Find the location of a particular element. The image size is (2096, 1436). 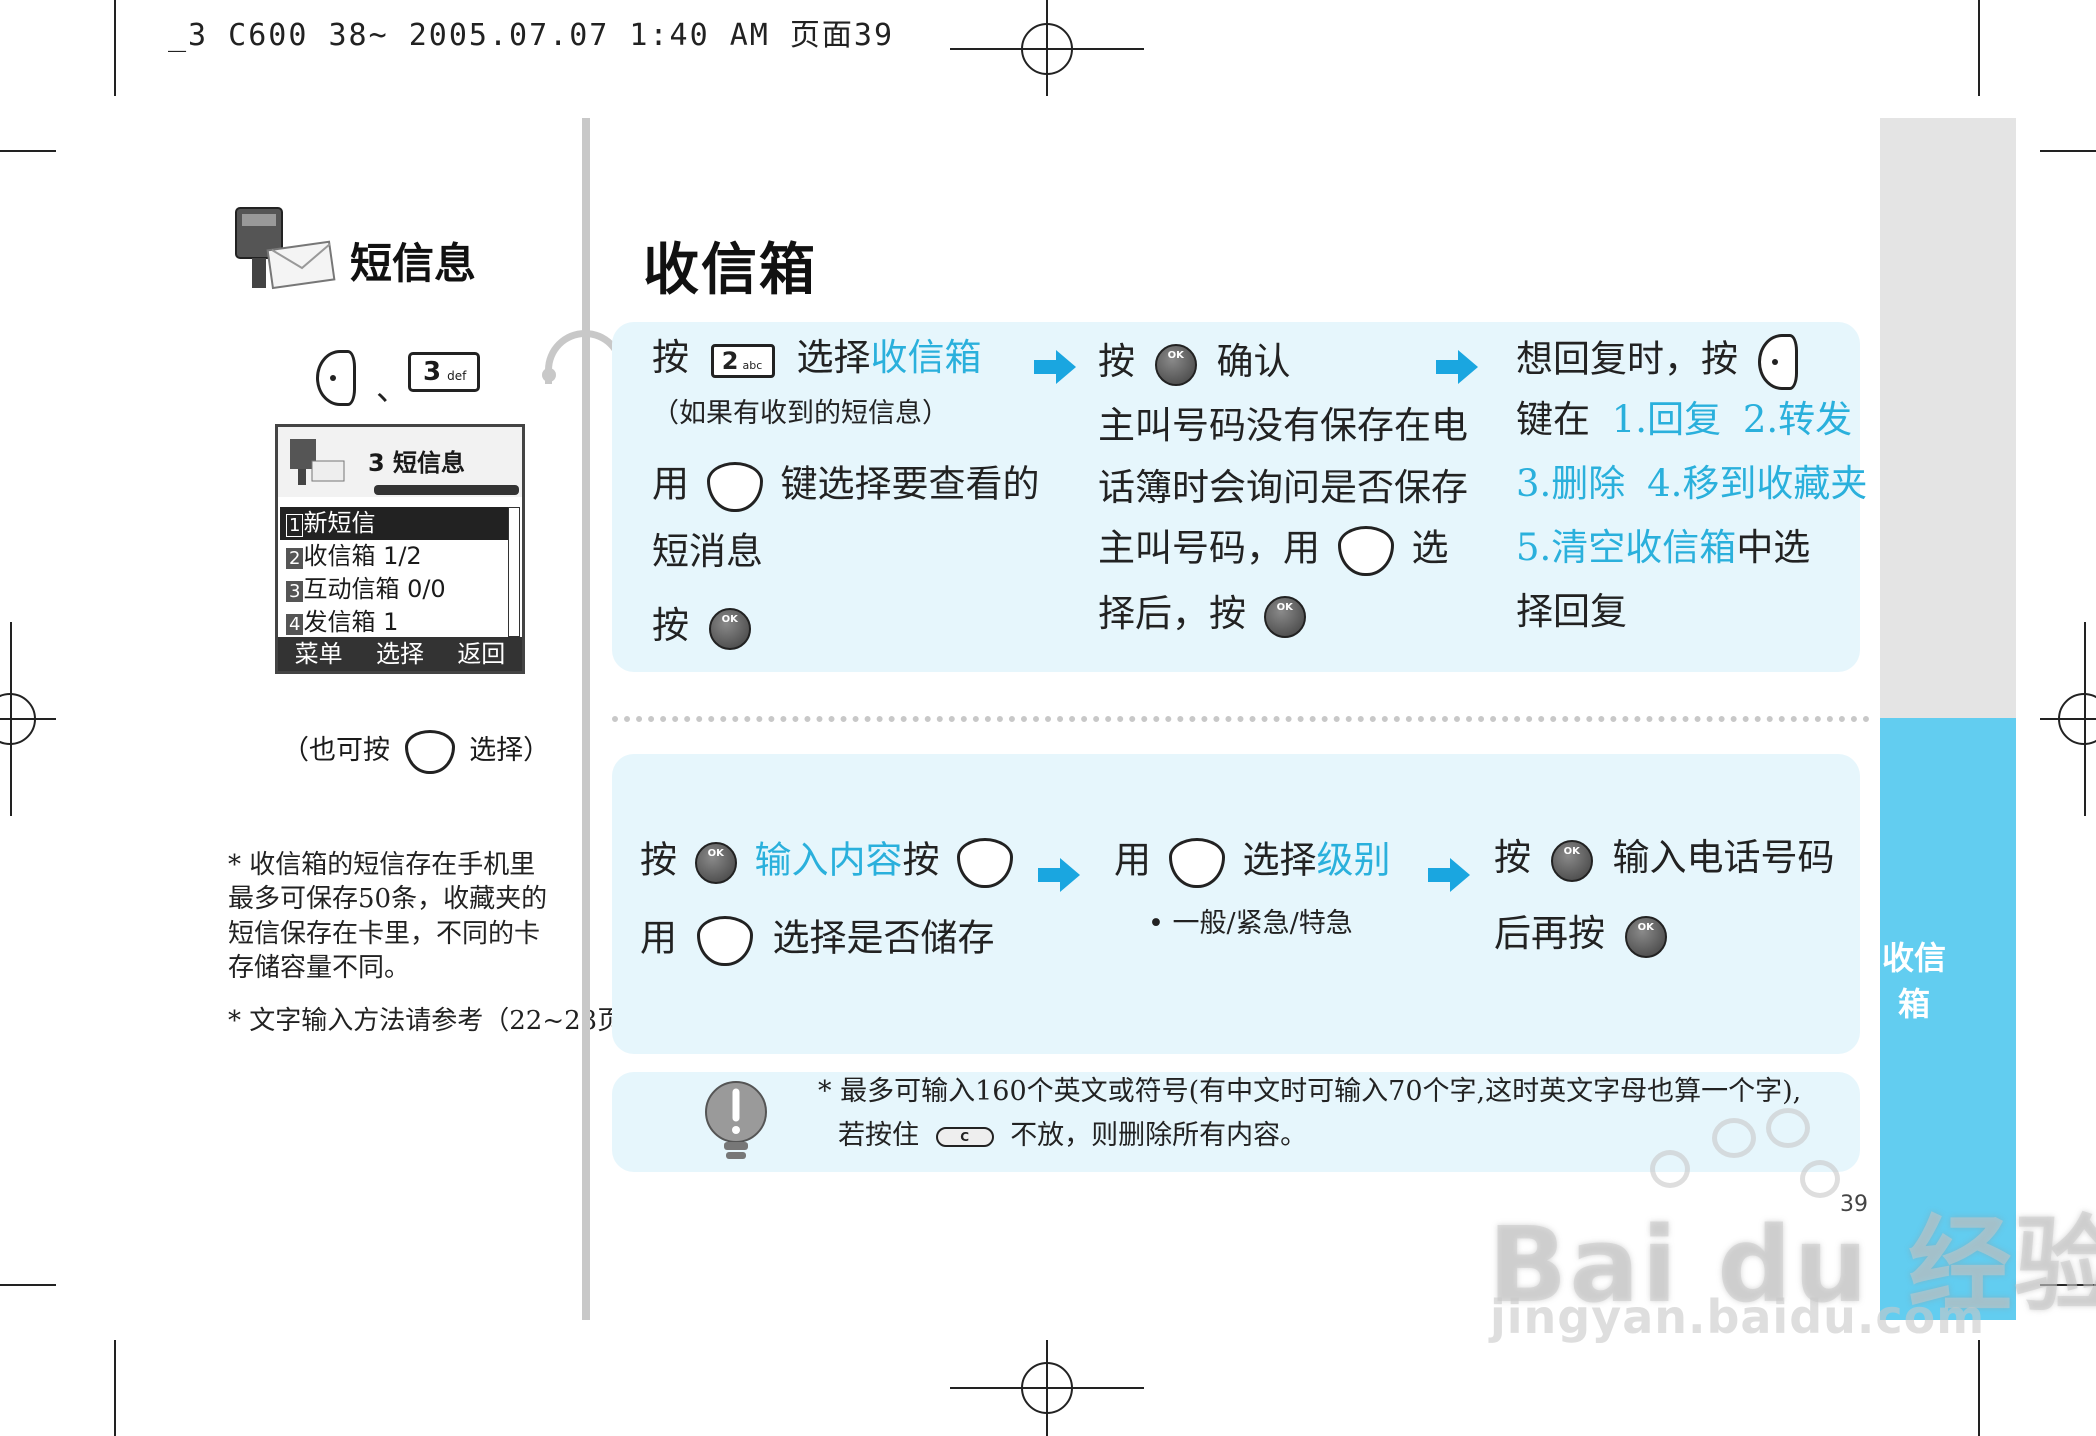

phone-menu-item: 3 互动信箱 0/0 is located at coordinates (394, 589).